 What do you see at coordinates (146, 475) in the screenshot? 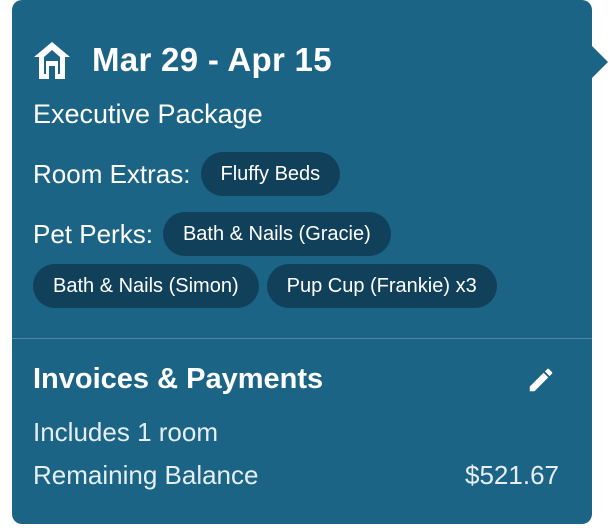
I see `balance-label: Remaining Balance` at bounding box center [146, 475].